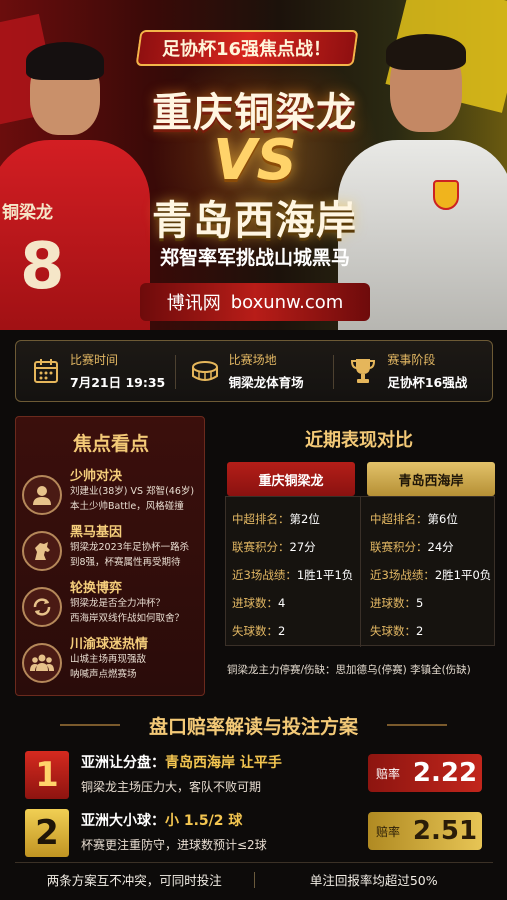 This screenshot has width=507, height=900. I want to click on horse-icon, so click(42, 551).